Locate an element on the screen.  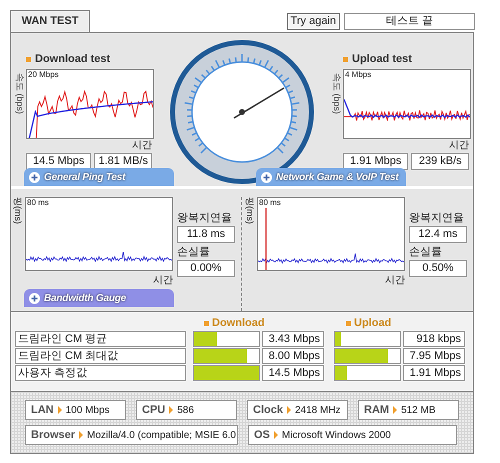
chart-title: Download test is located at coordinates (72, 59).